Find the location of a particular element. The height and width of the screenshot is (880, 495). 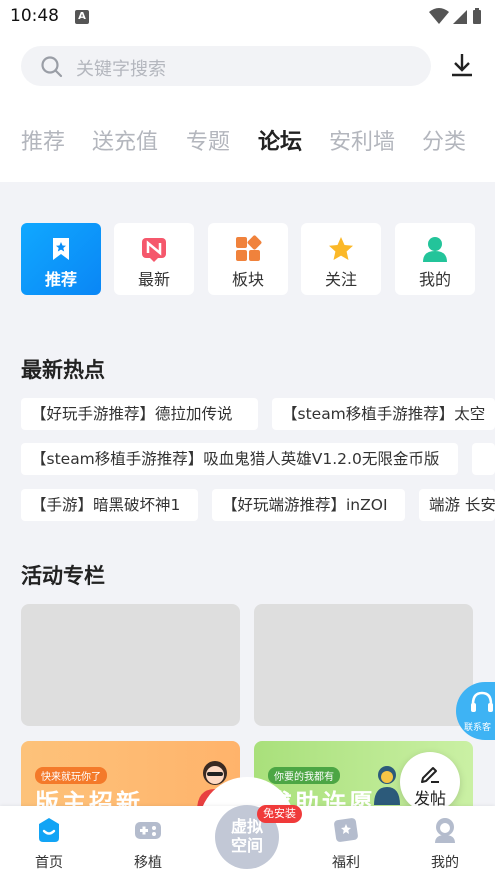

quick-nav-label: 最新 is located at coordinates (153, 279).